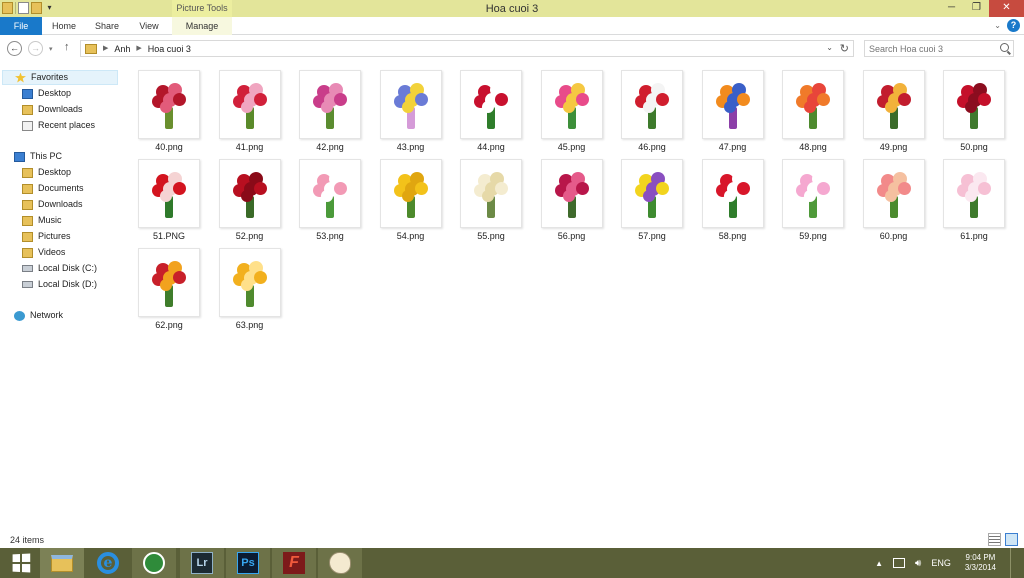 The image size is (1024, 578). I want to click on nav-pc-desktop: Desktop, so click(46, 172).